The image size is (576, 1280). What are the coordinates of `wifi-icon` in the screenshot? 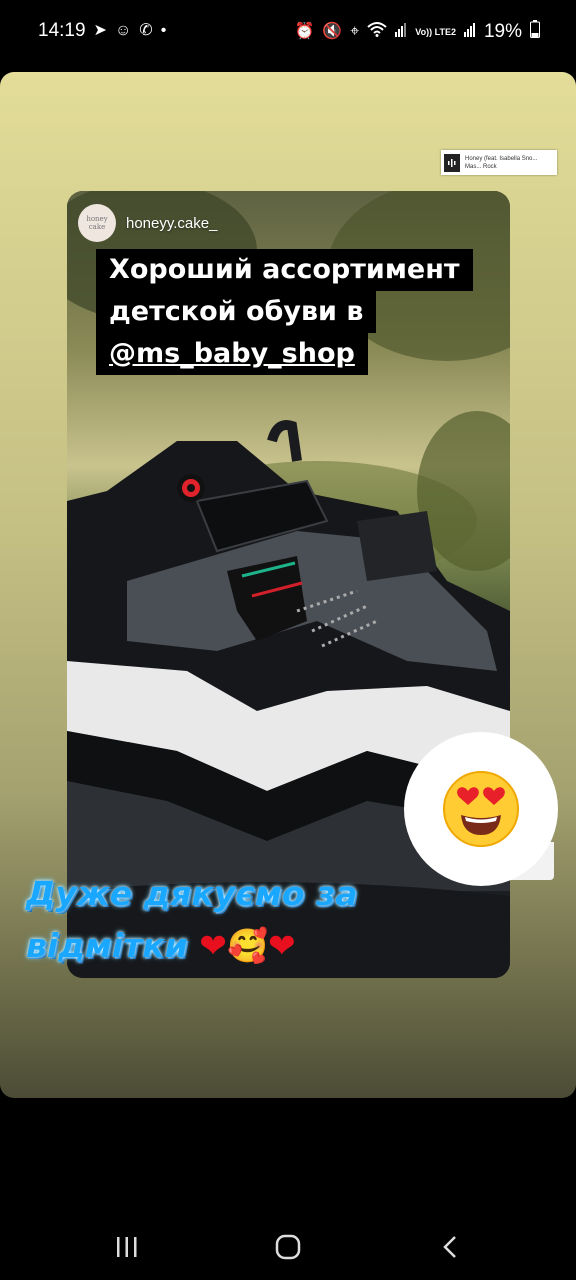 It's located at (377, 32).